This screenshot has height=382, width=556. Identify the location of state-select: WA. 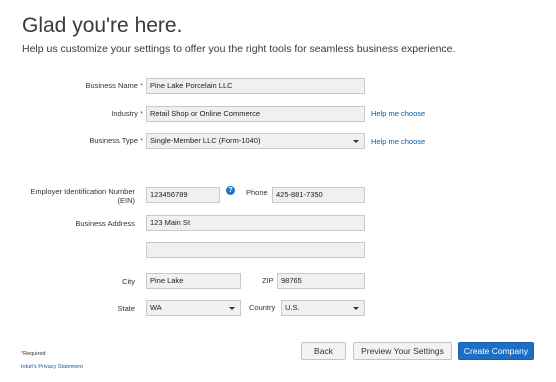
(193, 308).